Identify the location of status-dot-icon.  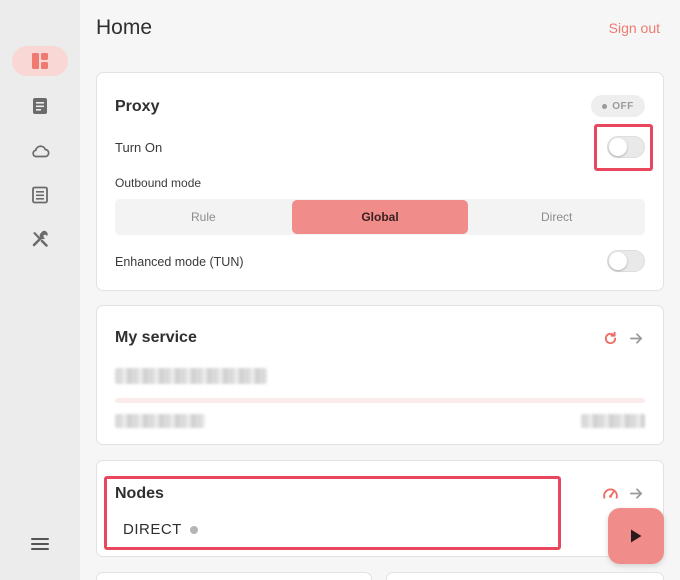
(605, 106).